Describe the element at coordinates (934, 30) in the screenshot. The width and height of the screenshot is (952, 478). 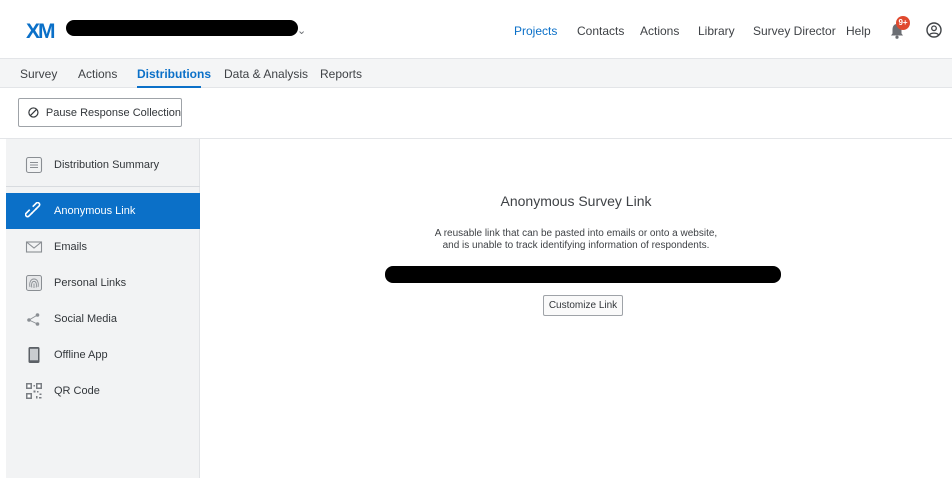
I see `user-circle-icon` at that location.